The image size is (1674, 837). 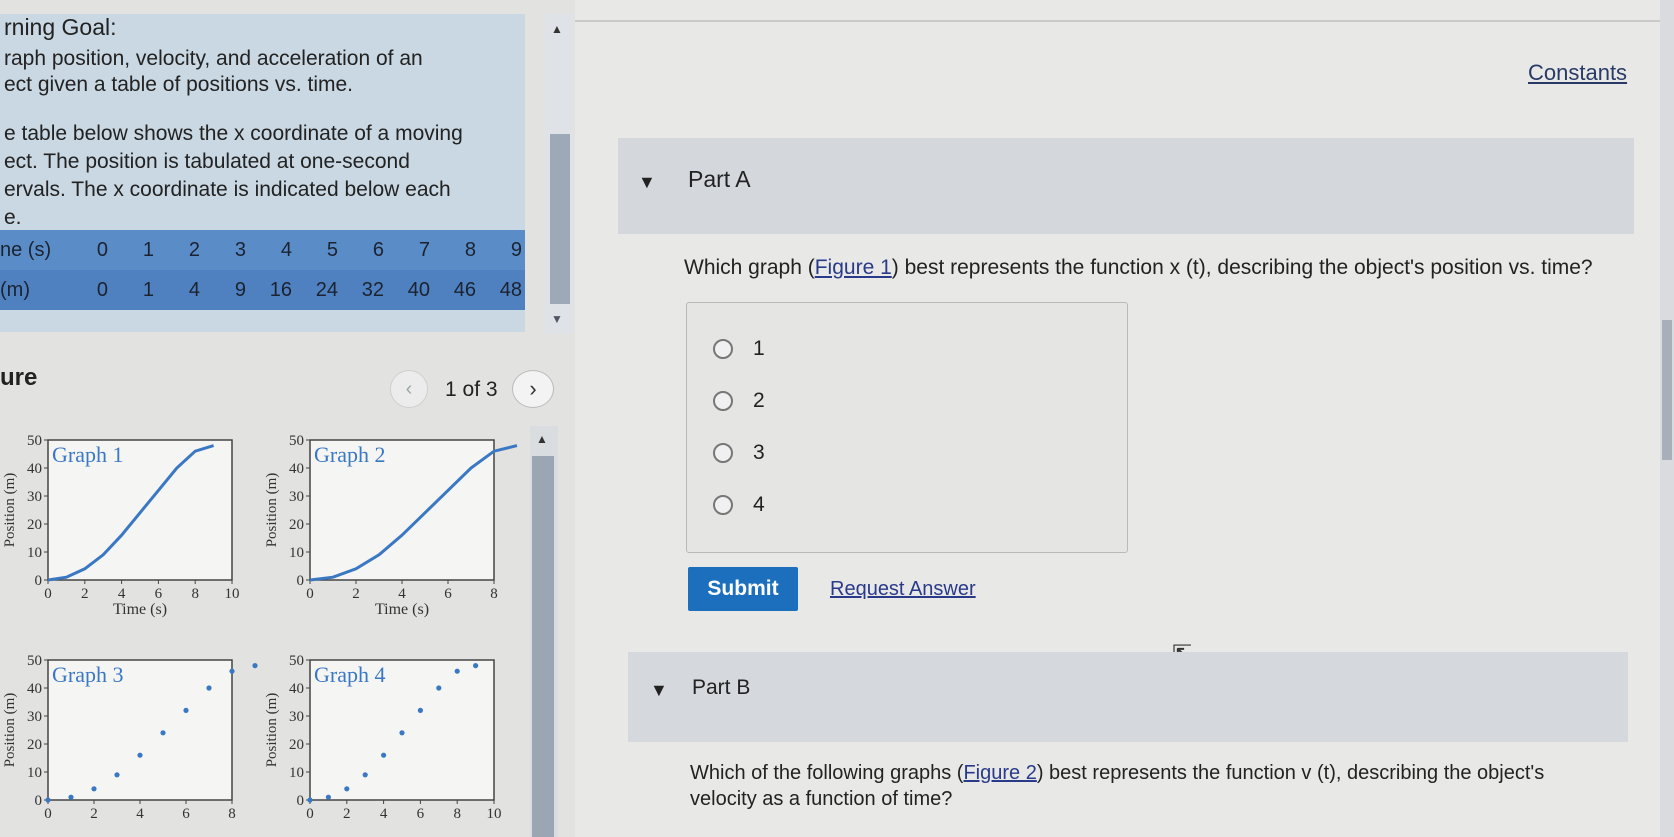 I want to click on choice-1: 1, so click(x=739, y=349).